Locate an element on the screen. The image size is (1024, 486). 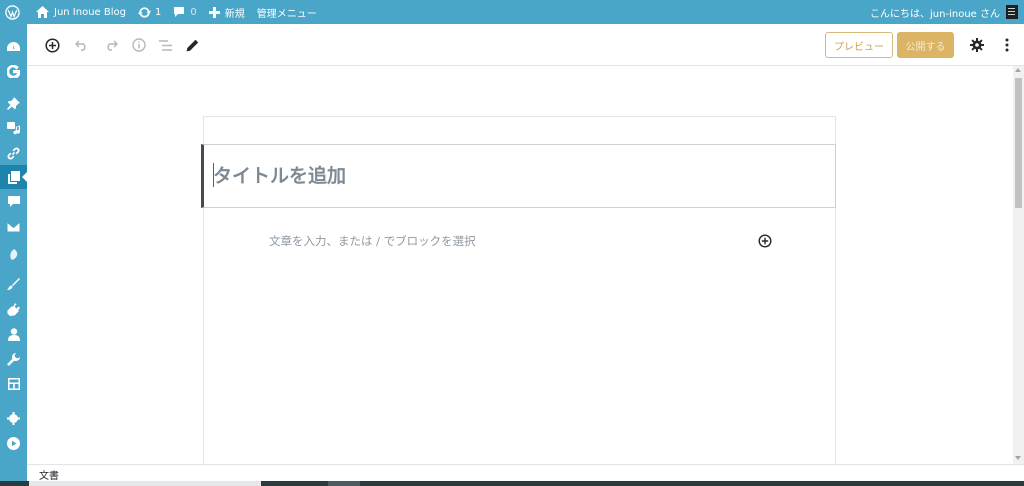
sidebar-item-google is located at coordinates (13, 71).